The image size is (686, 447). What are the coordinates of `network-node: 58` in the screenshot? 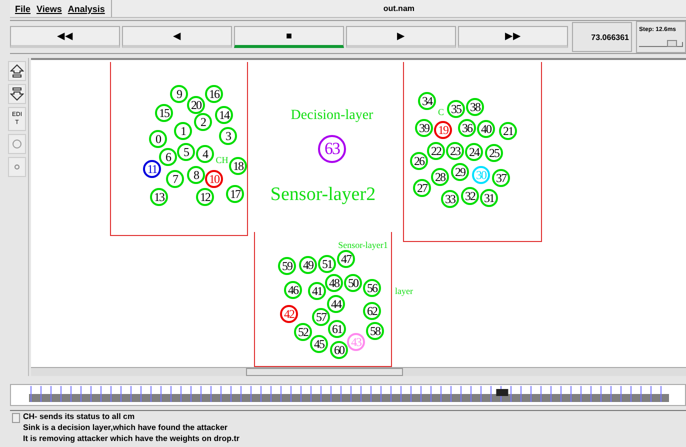 It's located at (375, 331).